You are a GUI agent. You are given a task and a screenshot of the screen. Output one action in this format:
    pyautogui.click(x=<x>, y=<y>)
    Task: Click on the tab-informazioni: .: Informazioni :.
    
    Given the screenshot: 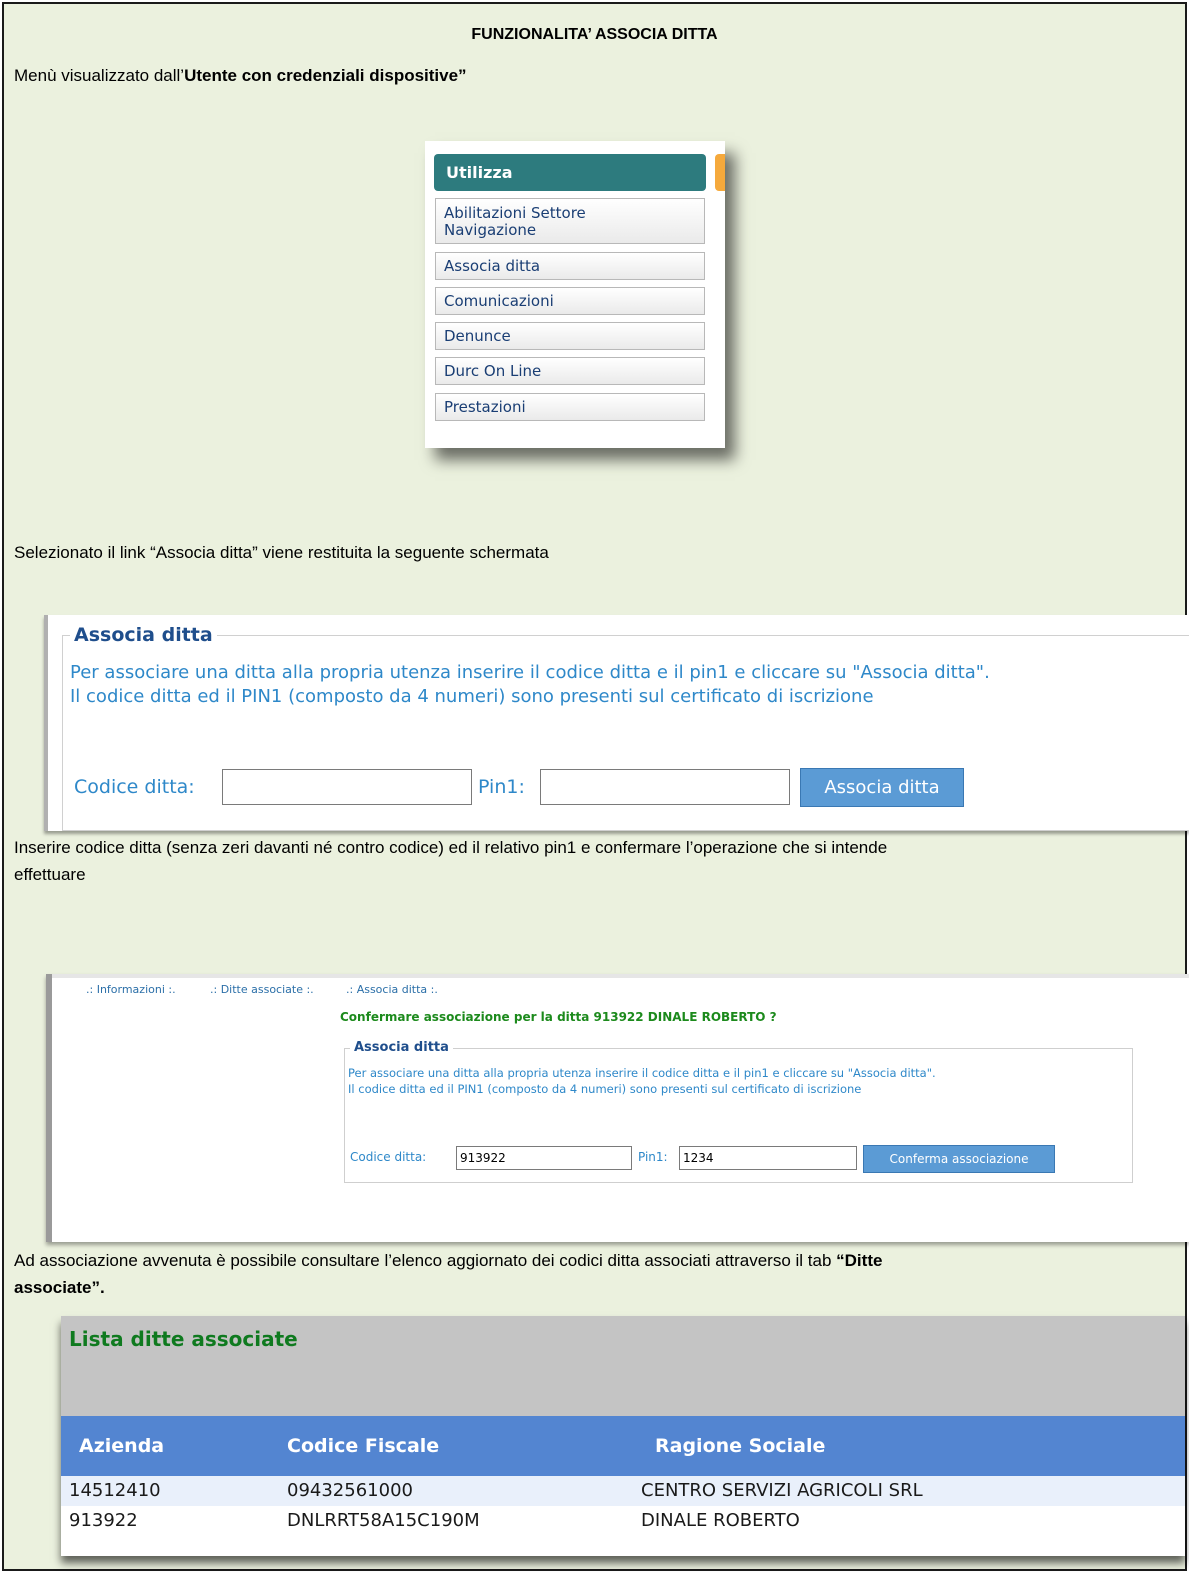 What is the action you would take?
    pyautogui.click(x=131, y=989)
    